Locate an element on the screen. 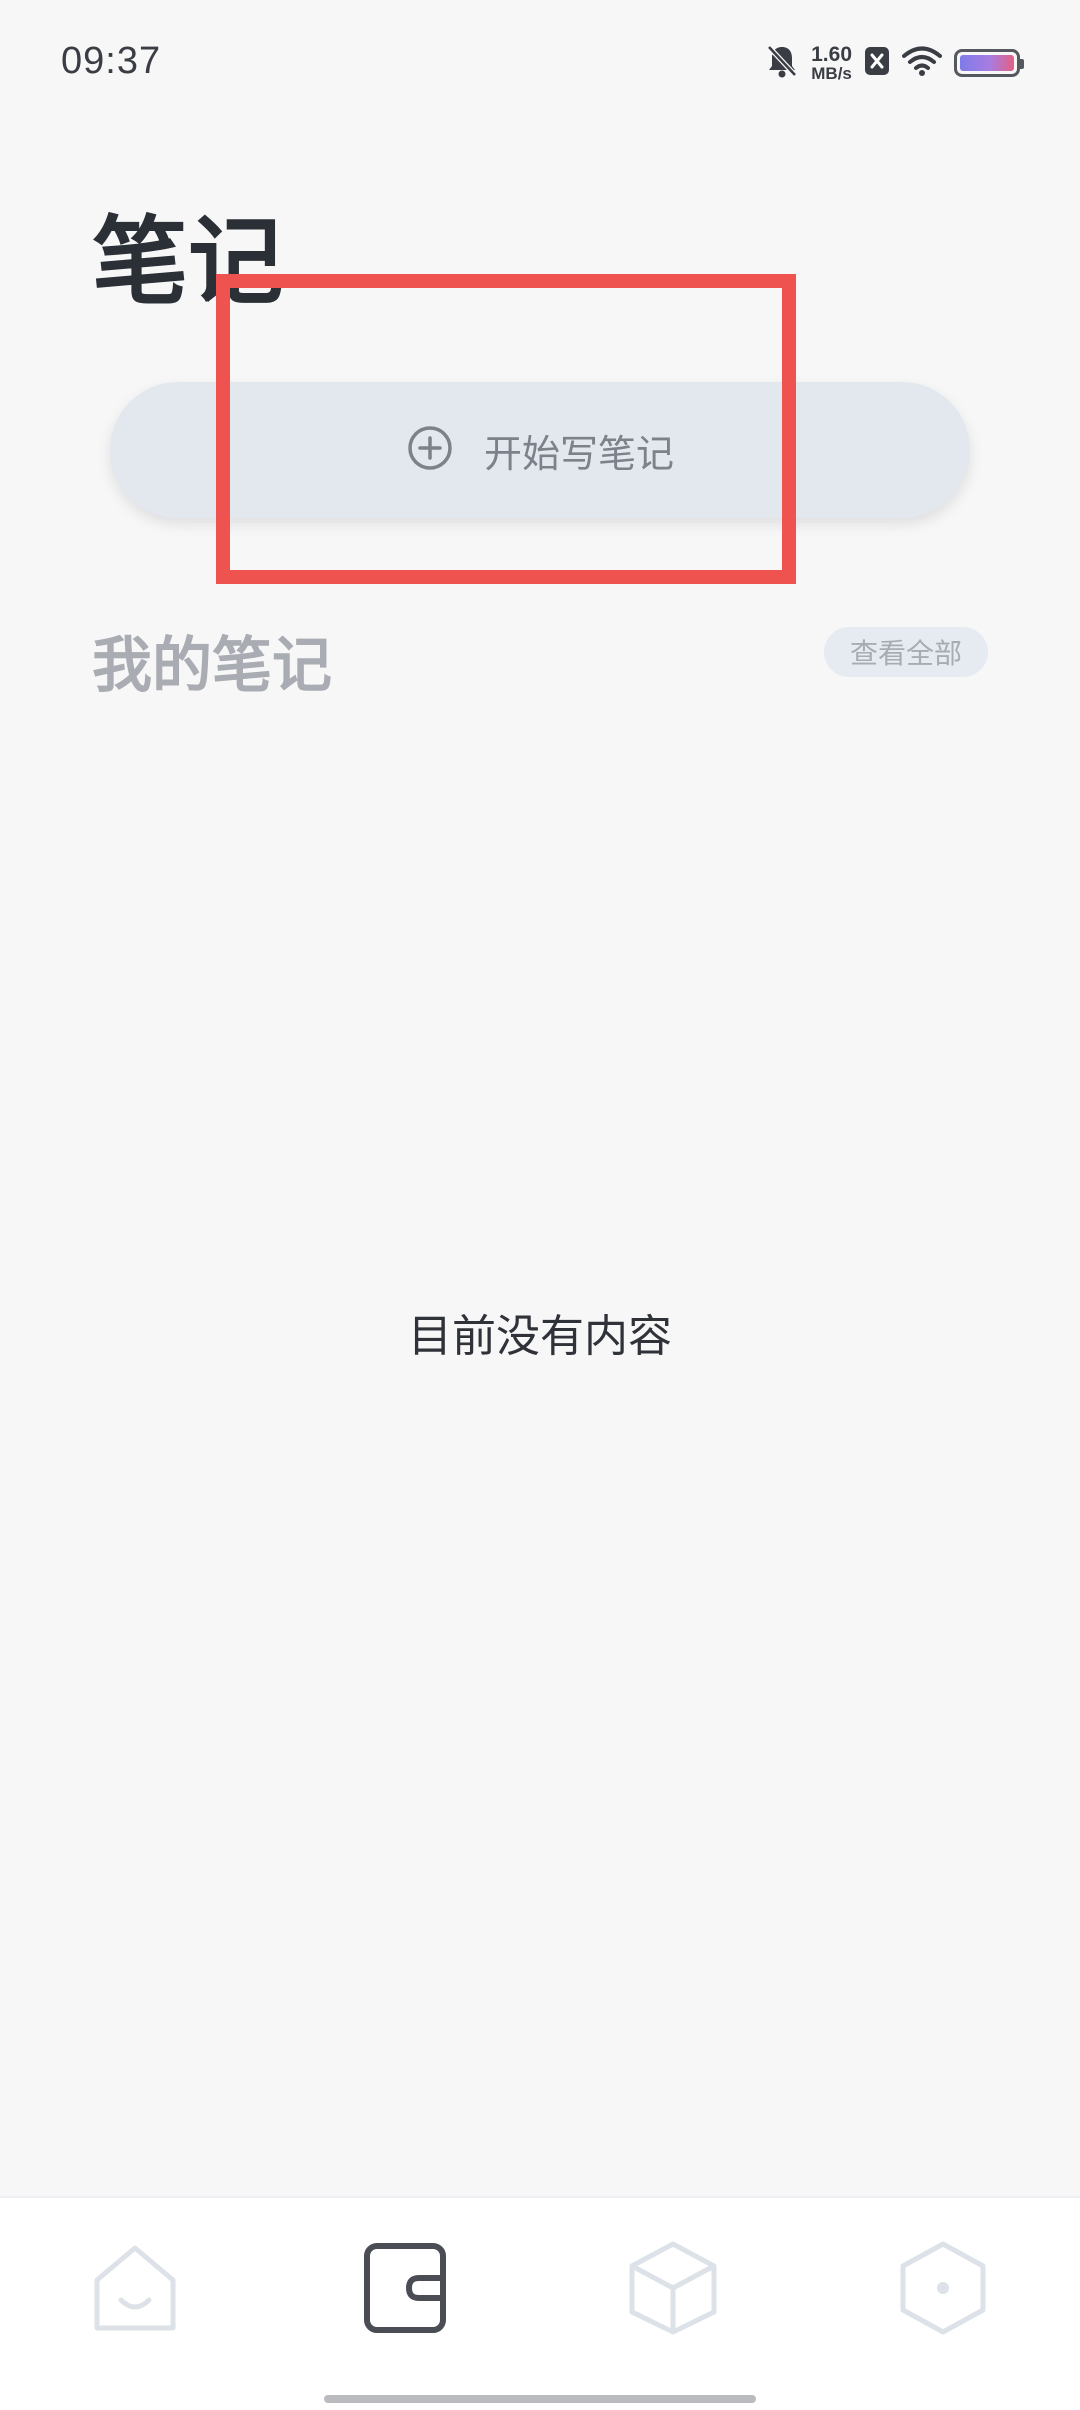  battery-fill is located at coordinates (987, 63).